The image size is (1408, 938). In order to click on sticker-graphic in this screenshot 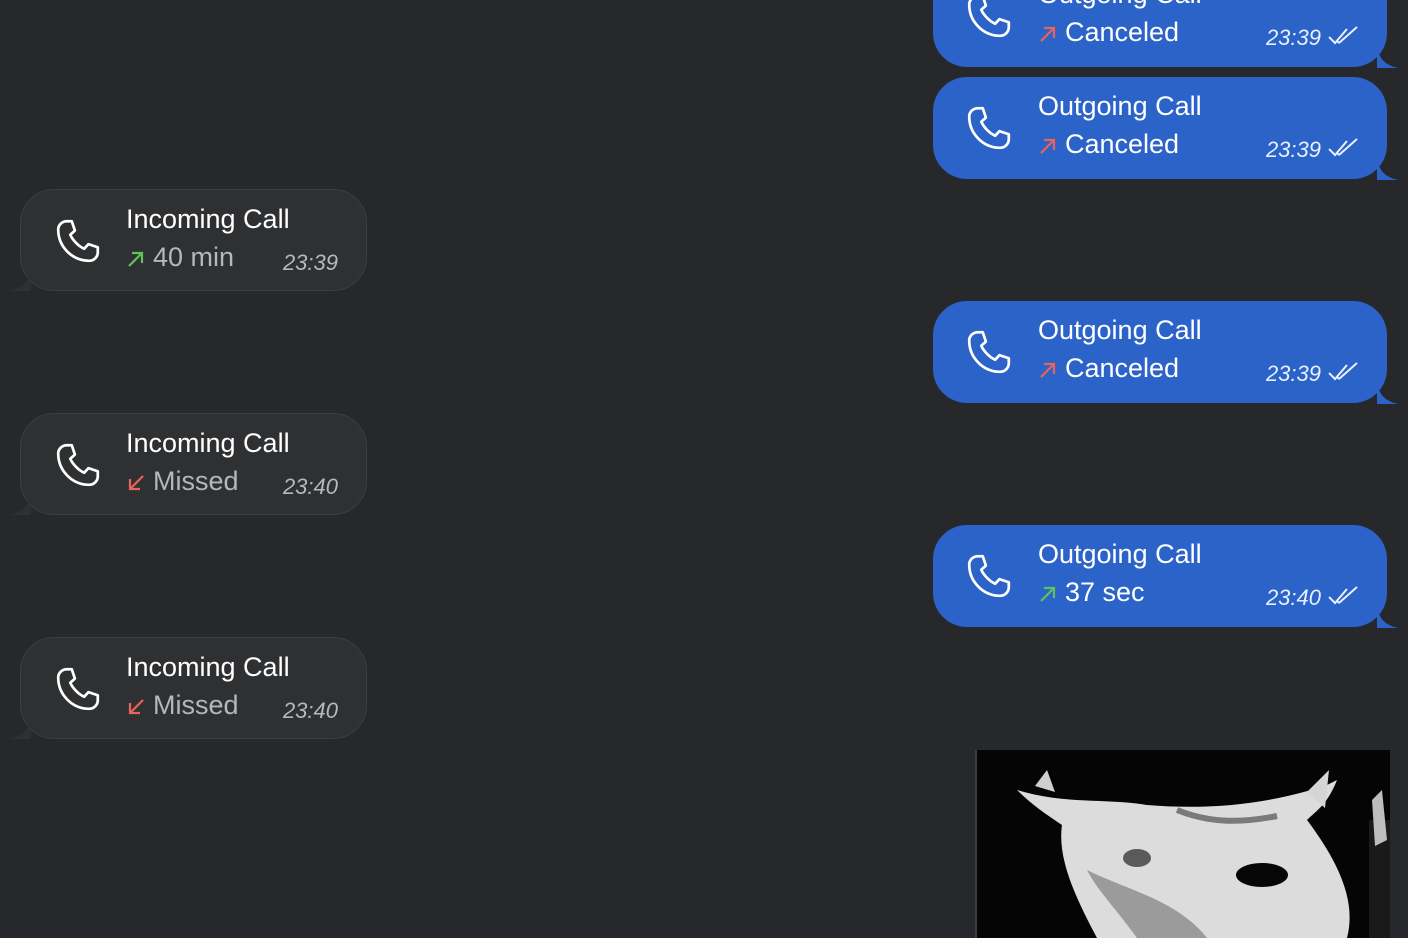, I will do `click(1183, 844)`.